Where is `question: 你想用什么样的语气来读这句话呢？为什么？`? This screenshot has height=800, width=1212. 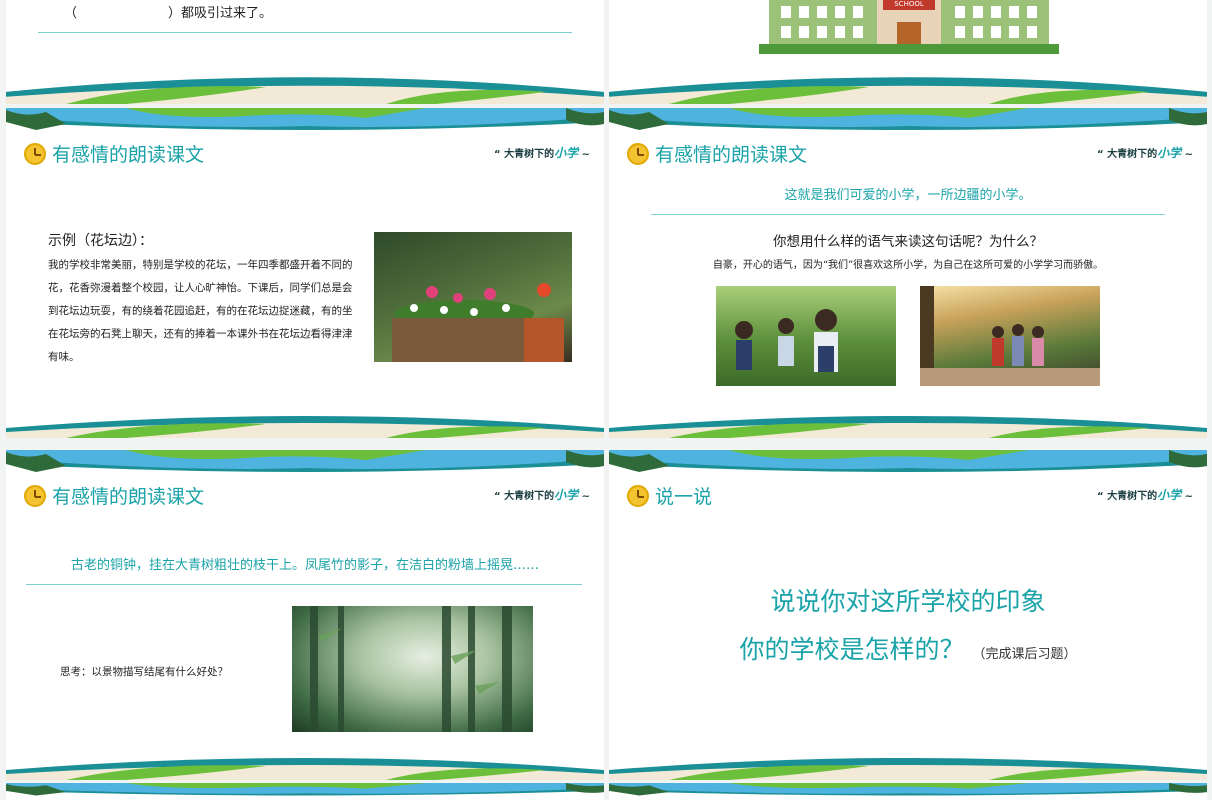
question: 你想用什么样的语气来读这句话呢？为什么？ is located at coordinates (908, 242).